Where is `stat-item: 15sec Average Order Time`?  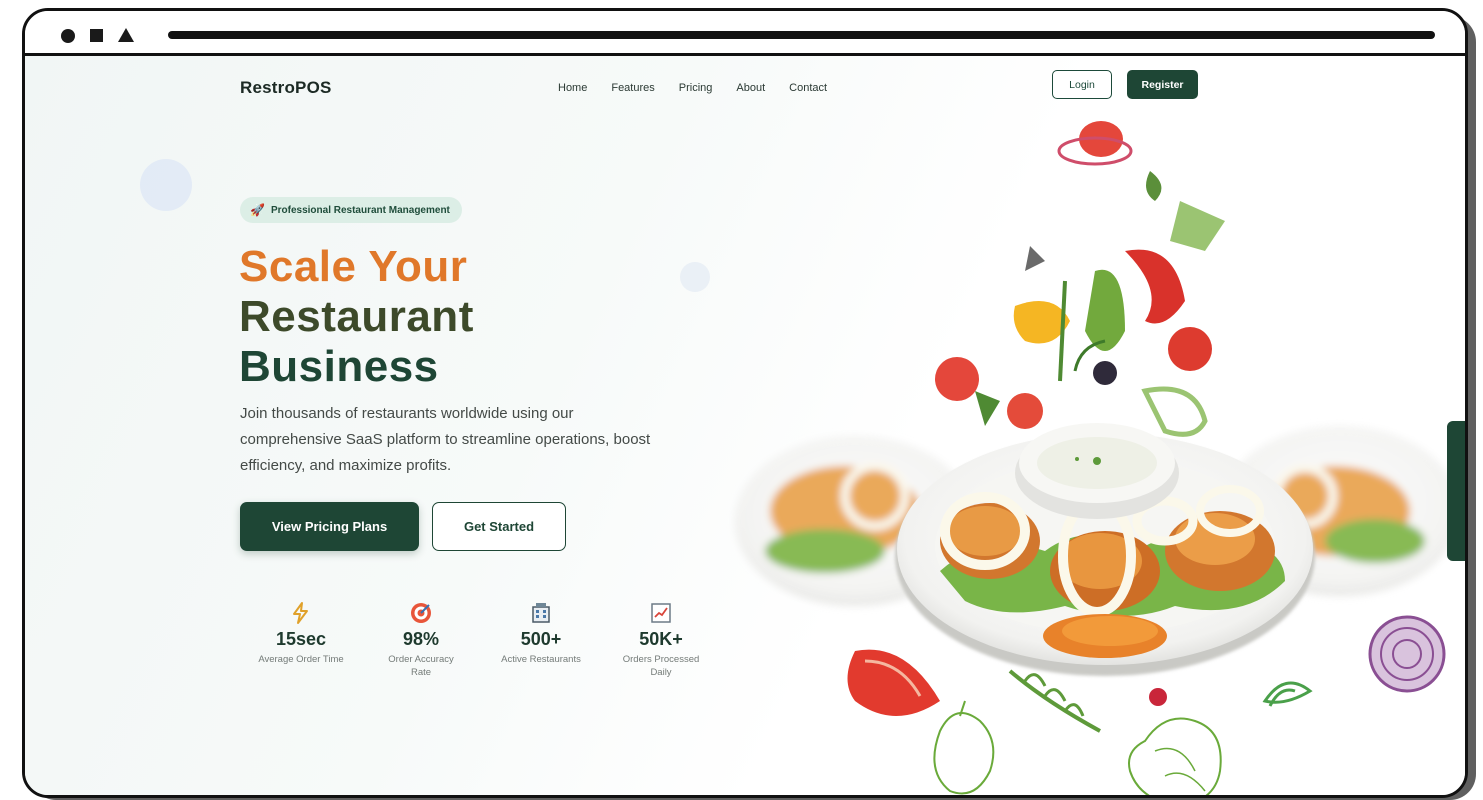 stat-item: 15sec Average Order Time is located at coordinates (301, 640).